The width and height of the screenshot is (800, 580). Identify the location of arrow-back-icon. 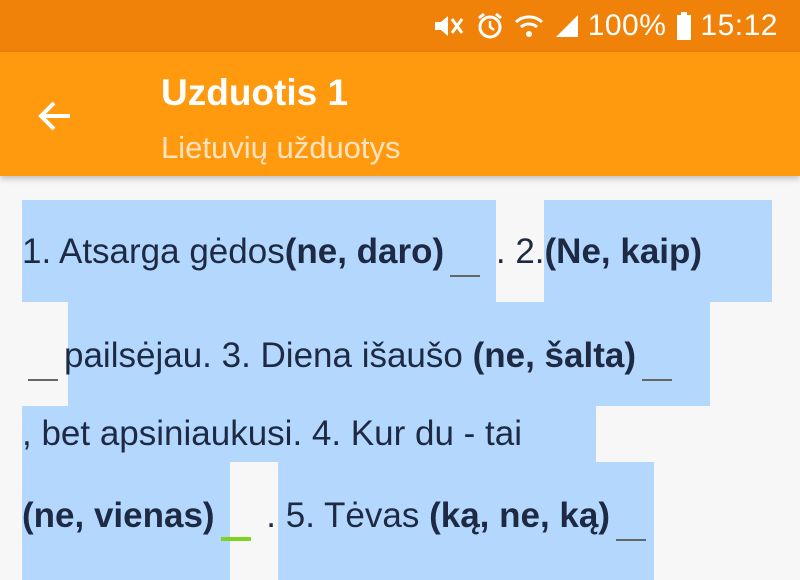
(54, 116).